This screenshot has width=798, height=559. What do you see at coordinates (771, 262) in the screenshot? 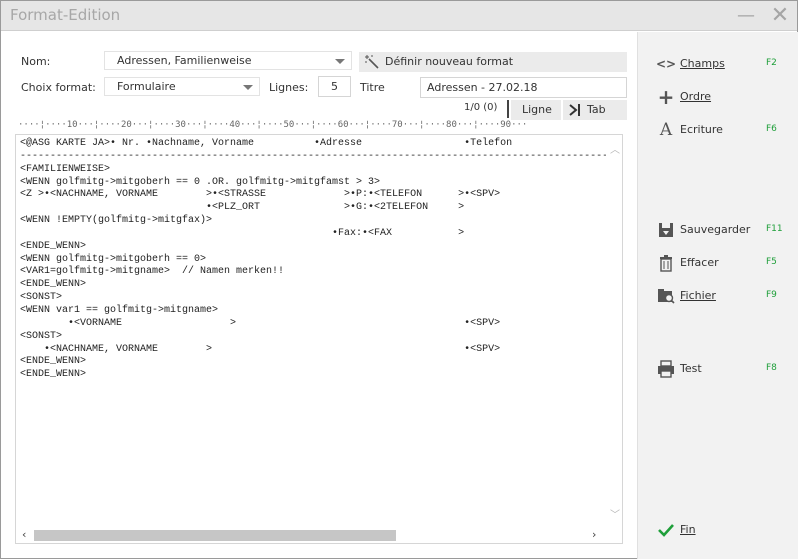
I see `effacer-shortcut: F5` at bounding box center [771, 262].